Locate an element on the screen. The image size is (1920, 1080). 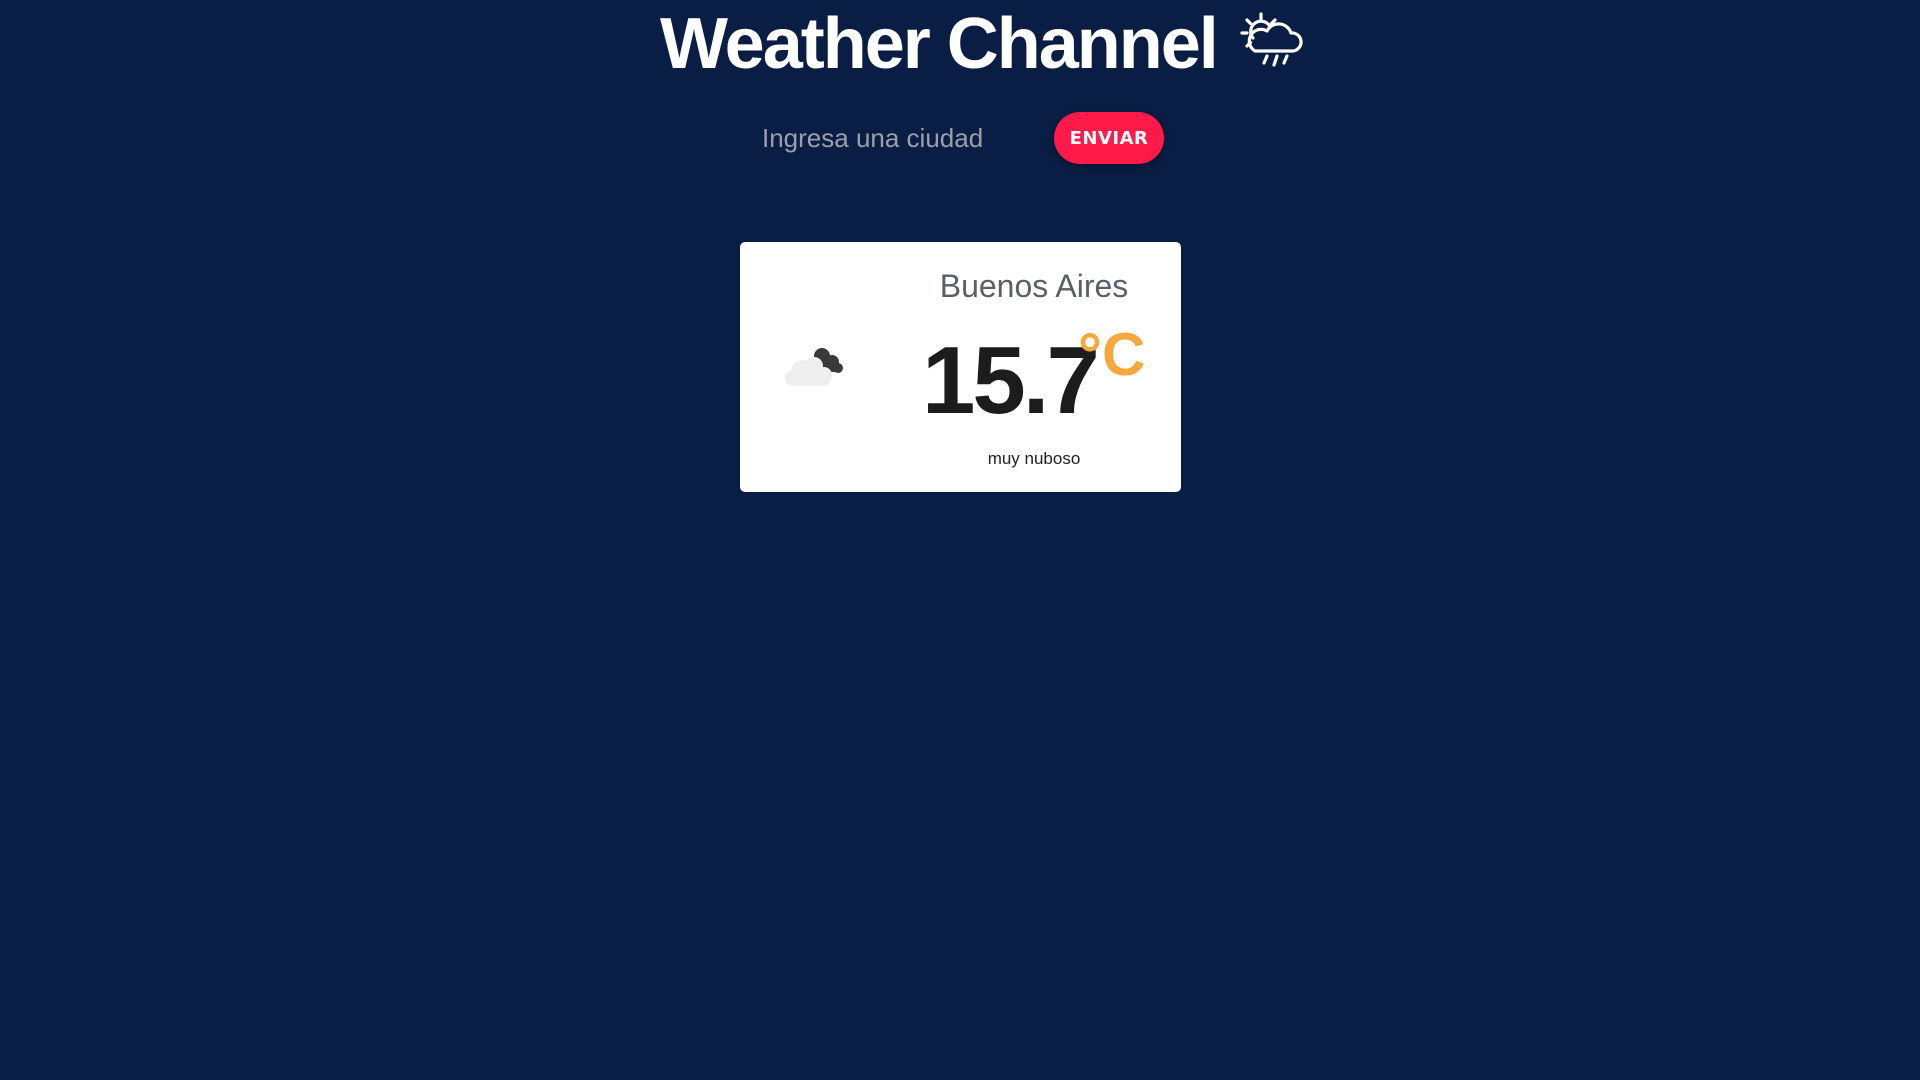
app-header: Weather Channel is located at coordinates (960, 45).